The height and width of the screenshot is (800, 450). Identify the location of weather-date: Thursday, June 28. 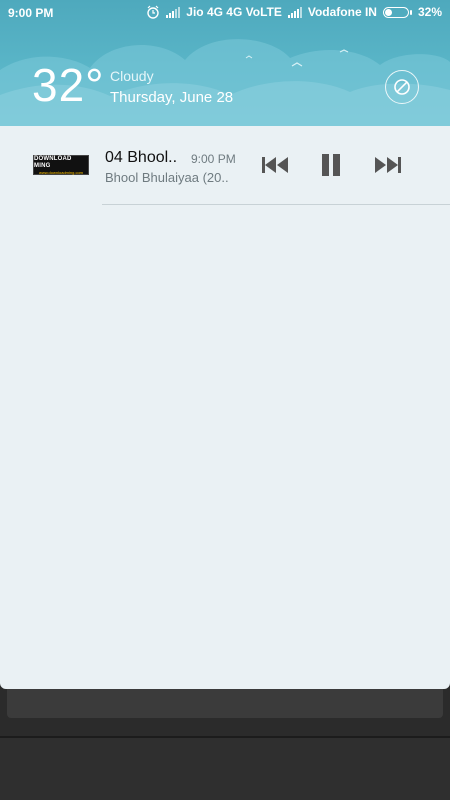
(171, 97).